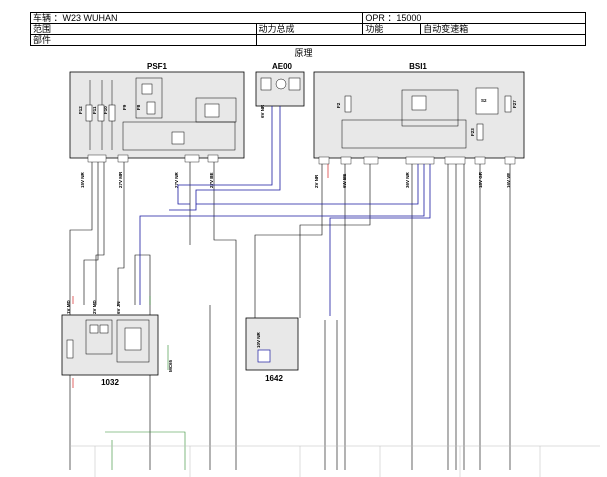 This screenshot has width=607, height=477. What do you see at coordinates (480, 179) in the screenshot?
I see `conn-label-18v-gr: 18V GR` at bounding box center [480, 179].